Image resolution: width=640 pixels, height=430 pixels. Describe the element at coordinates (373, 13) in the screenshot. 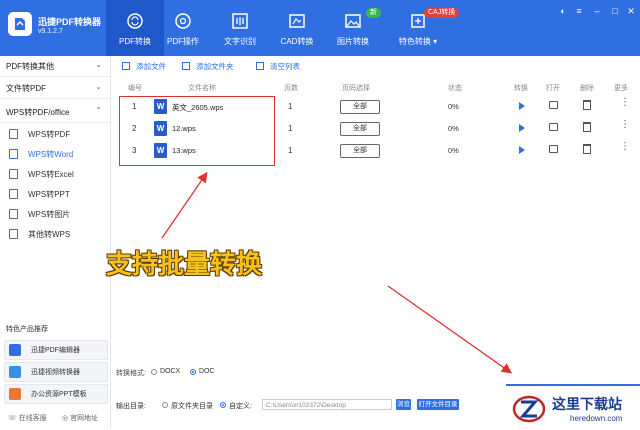

I see `new-badge: 新` at that location.